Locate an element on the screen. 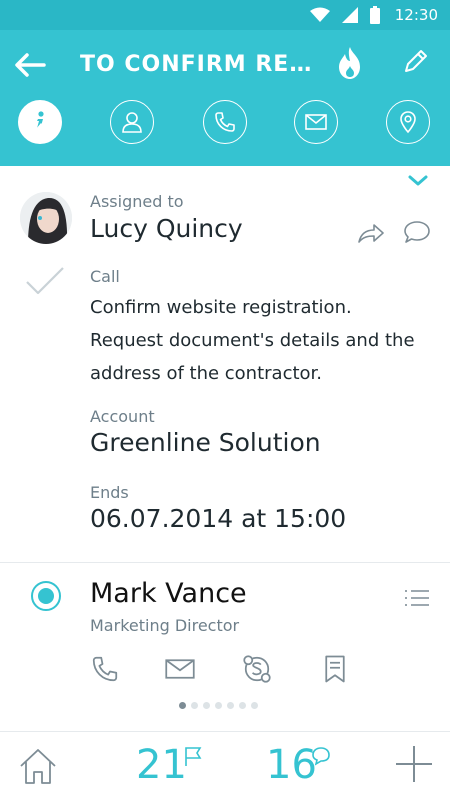  assigned-label: Assigned to is located at coordinates (137, 201).